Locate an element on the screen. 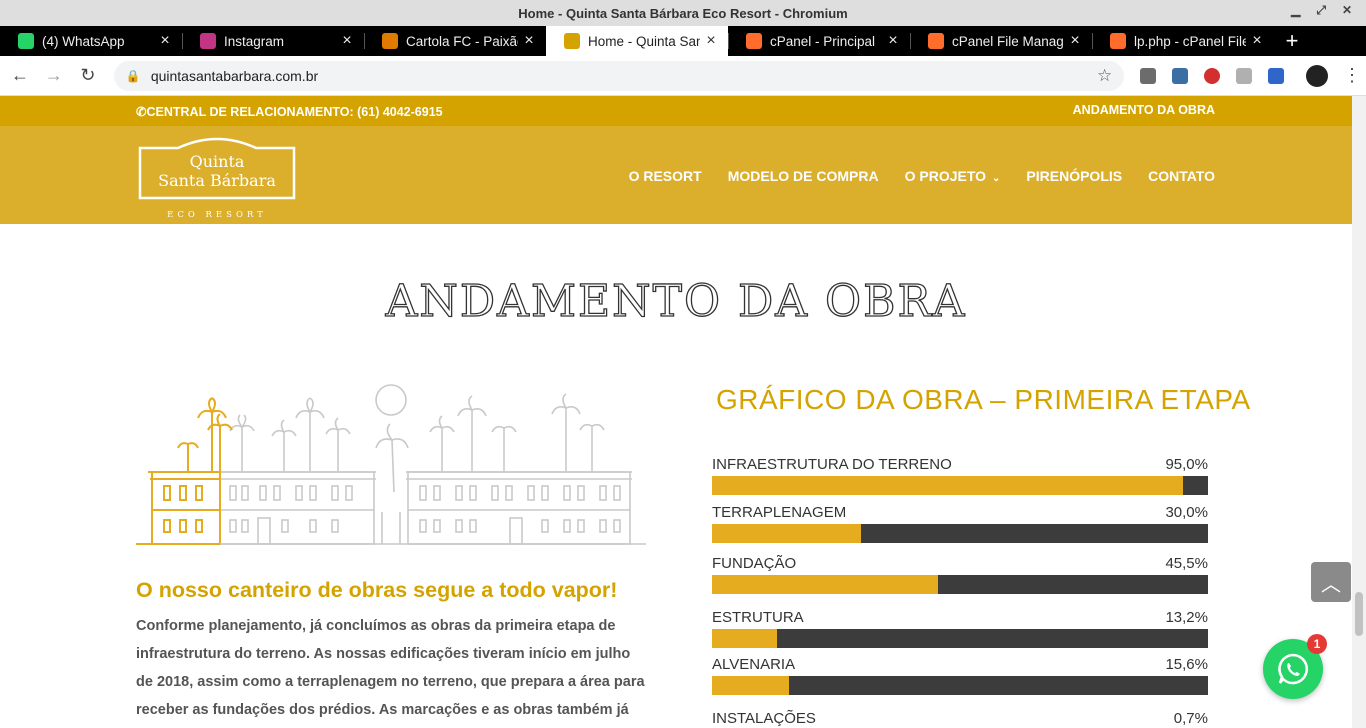 This screenshot has height=728, width=1366. browser-tab: Cartola FC - Paixão, × is located at coordinates (455, 41).